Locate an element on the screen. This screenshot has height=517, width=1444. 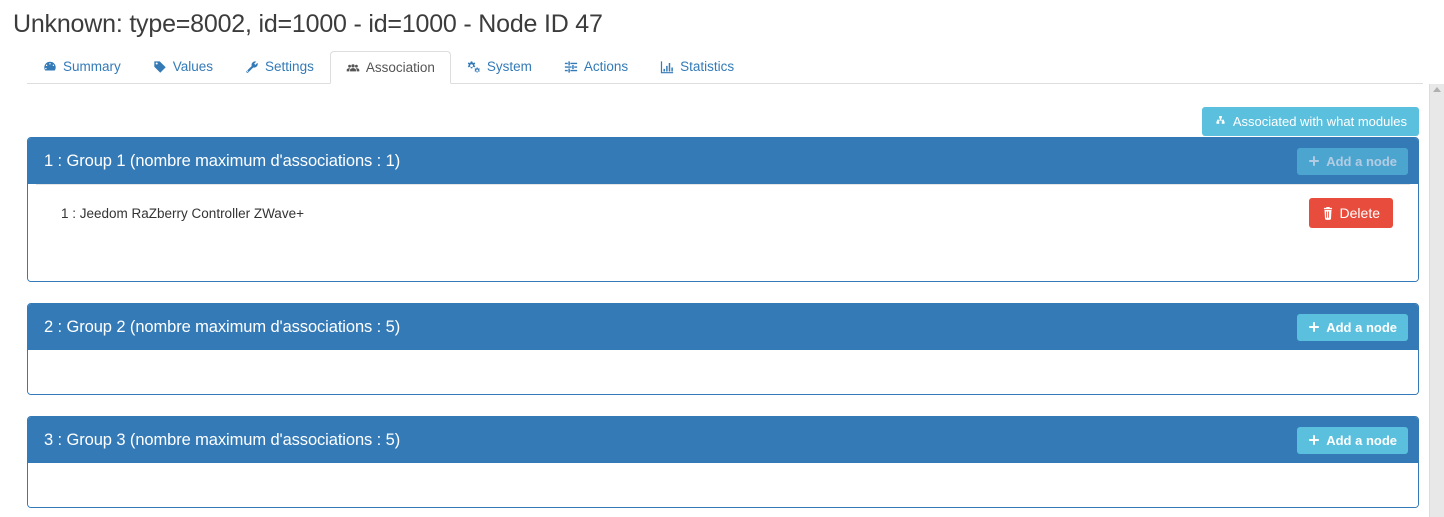
tab-system: System is located at coordinates (499, 67).